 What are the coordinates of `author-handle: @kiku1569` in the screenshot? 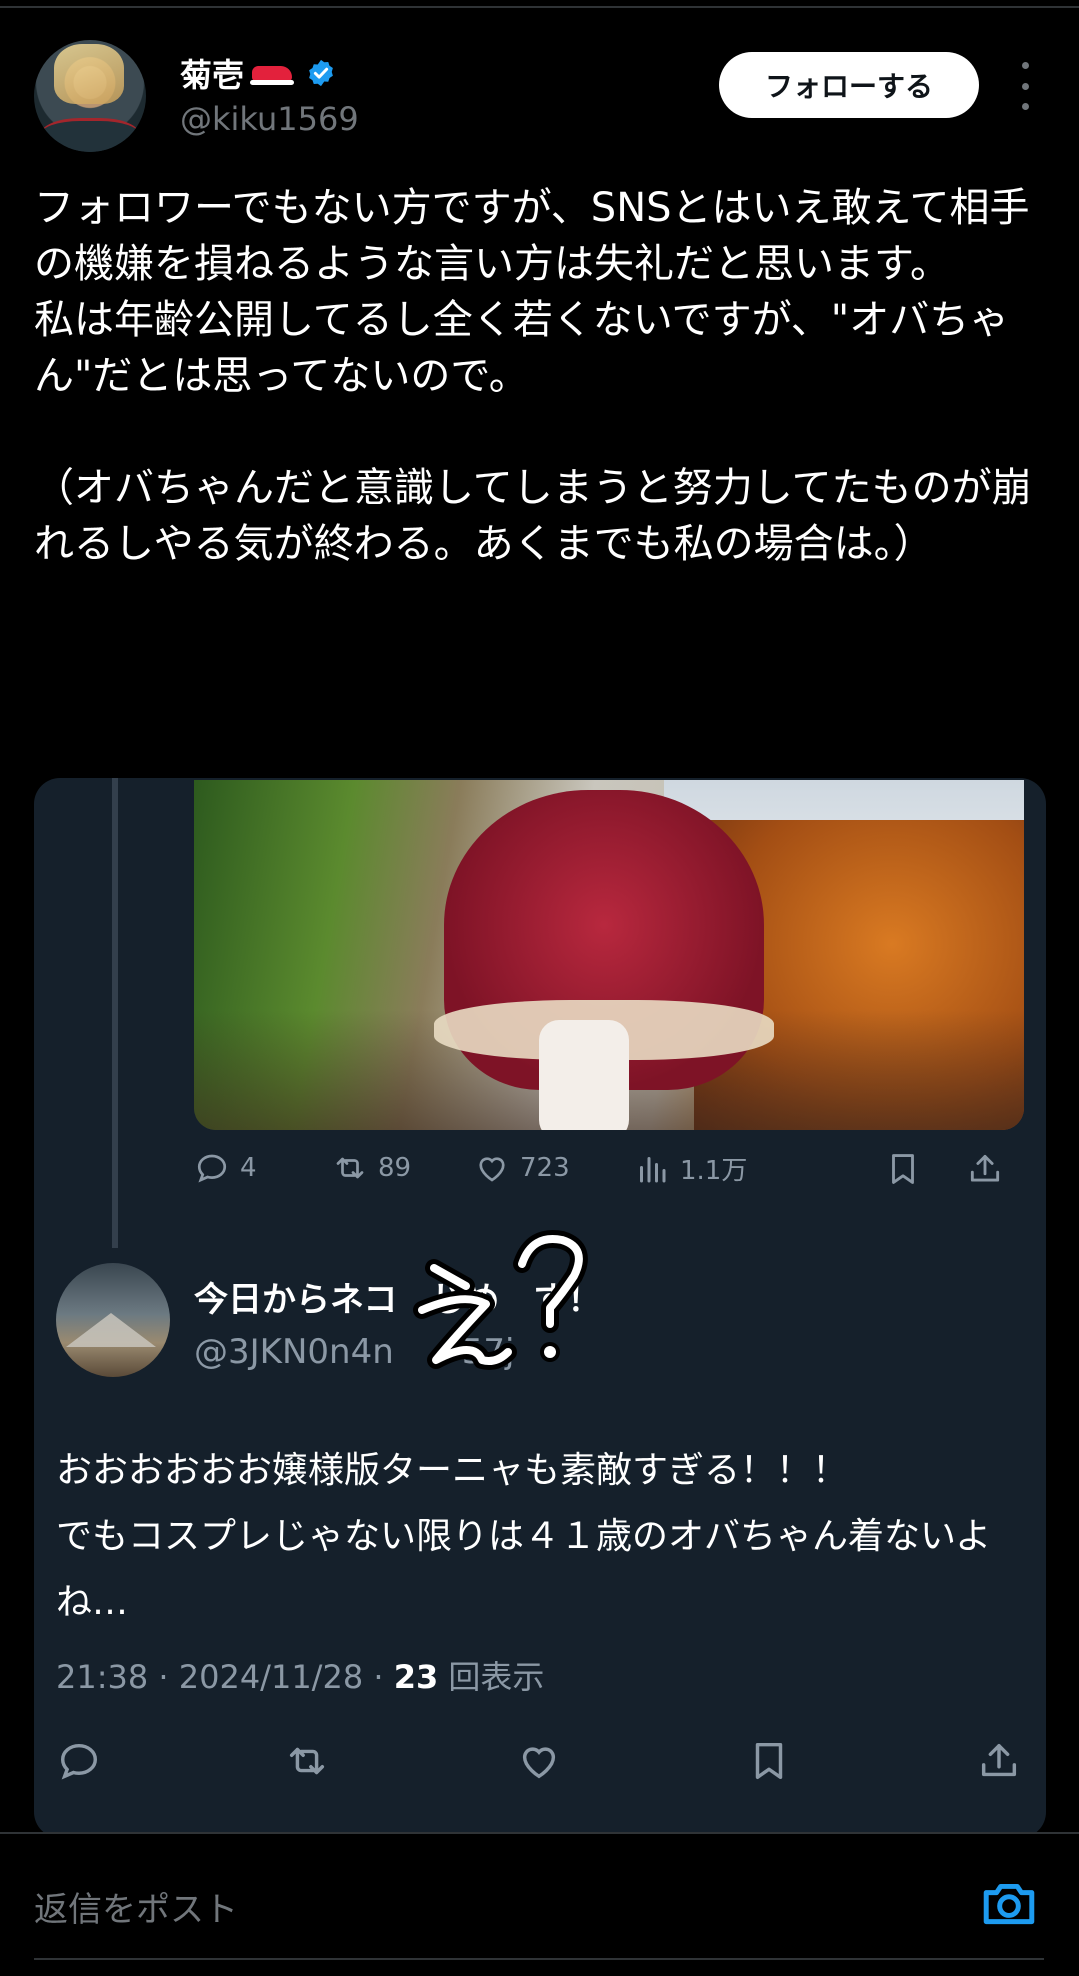 It's located at (269, 119).